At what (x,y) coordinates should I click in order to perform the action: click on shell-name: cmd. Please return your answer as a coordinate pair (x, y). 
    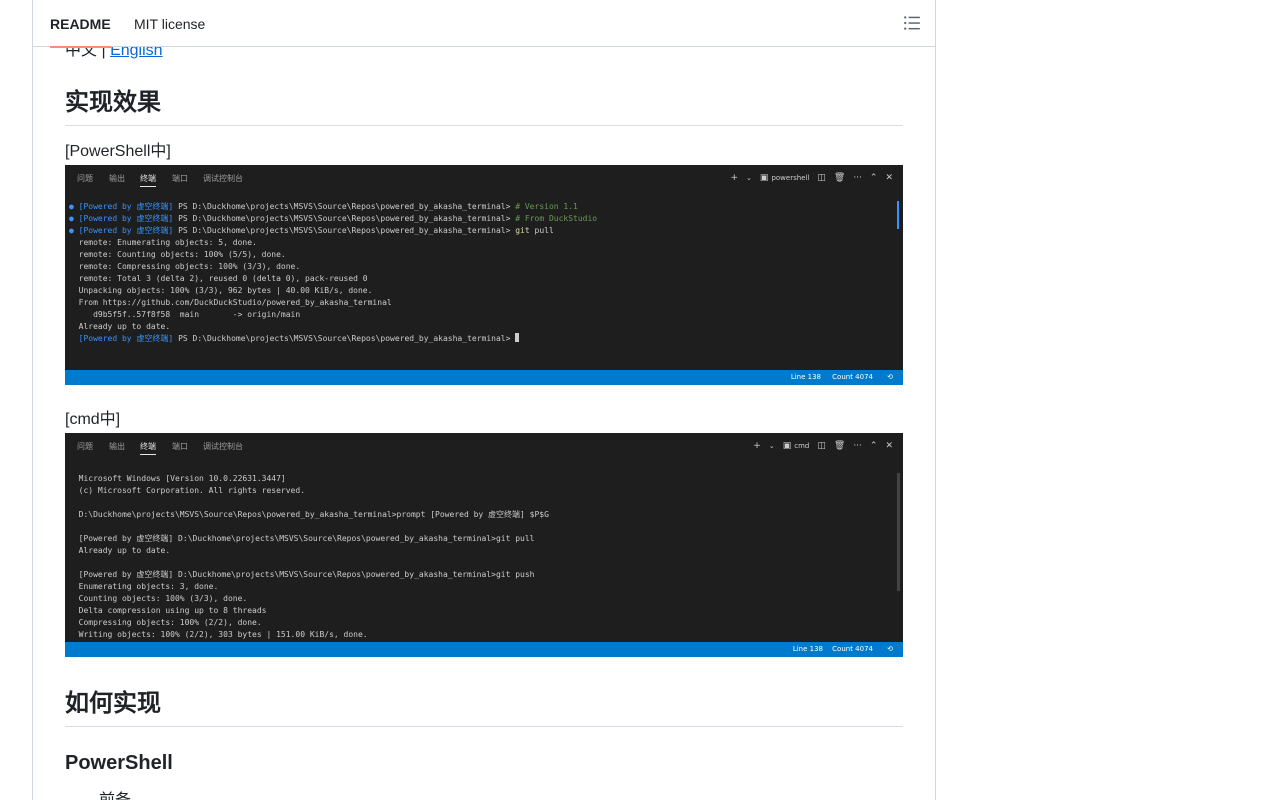
    Looking at the image, I should click on (802, 446).